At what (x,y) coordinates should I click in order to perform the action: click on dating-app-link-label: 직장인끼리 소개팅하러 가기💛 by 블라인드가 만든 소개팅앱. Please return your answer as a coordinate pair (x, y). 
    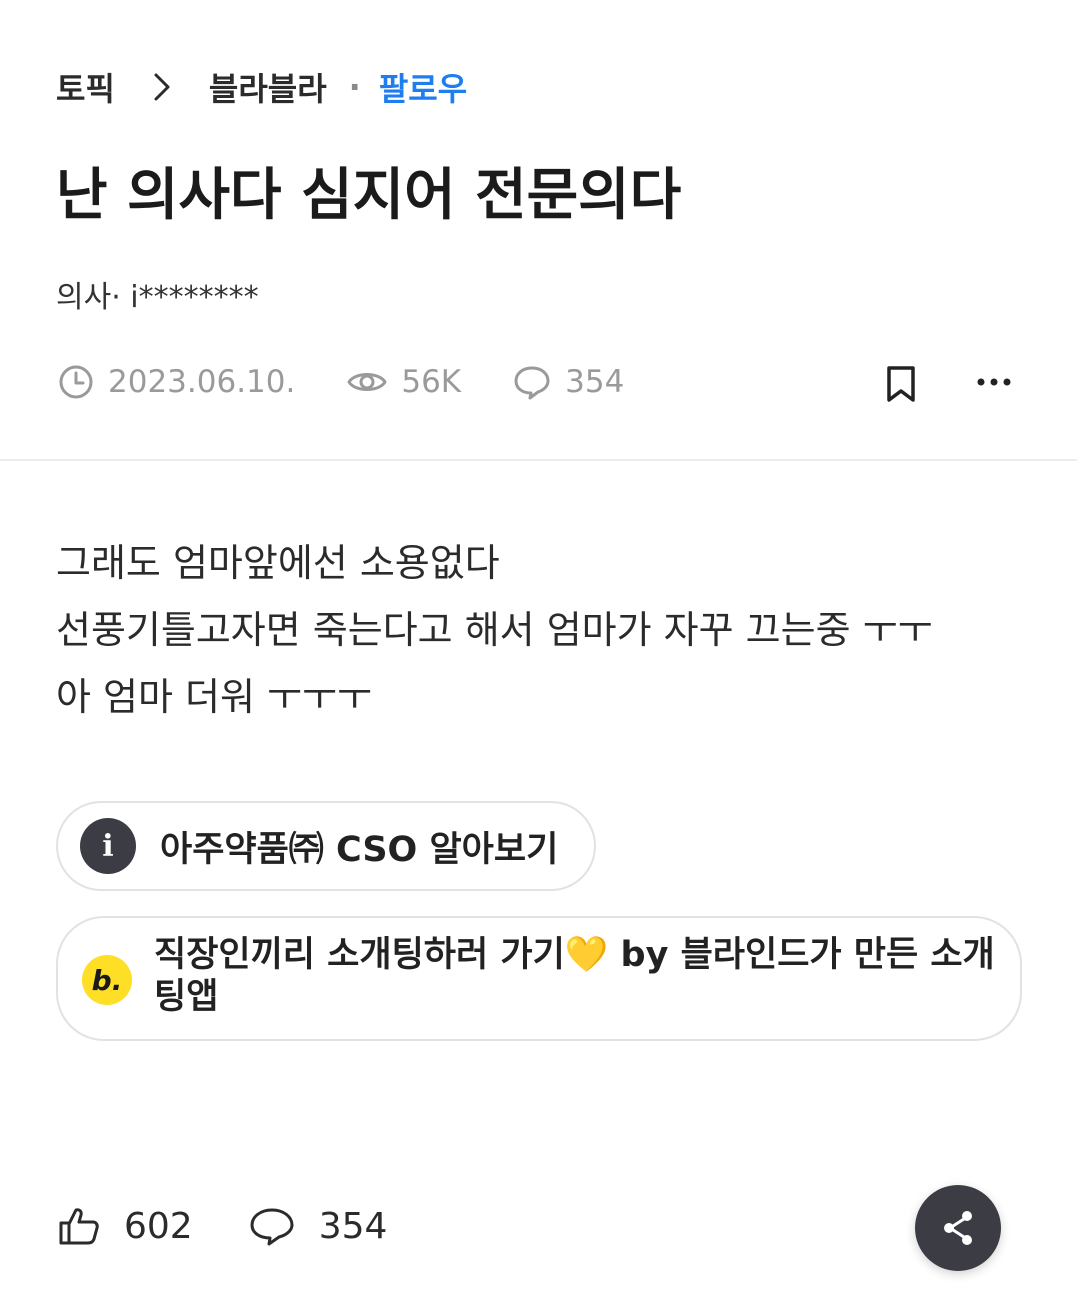
    Looking at the image, I should click on (574, 976).